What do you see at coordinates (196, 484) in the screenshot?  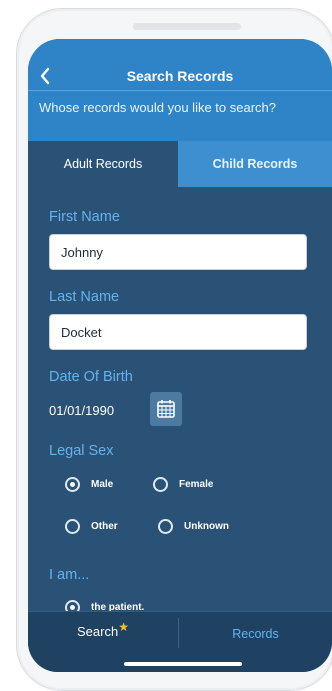 I see `radio-label: Female` at bounding box center [196, 484].